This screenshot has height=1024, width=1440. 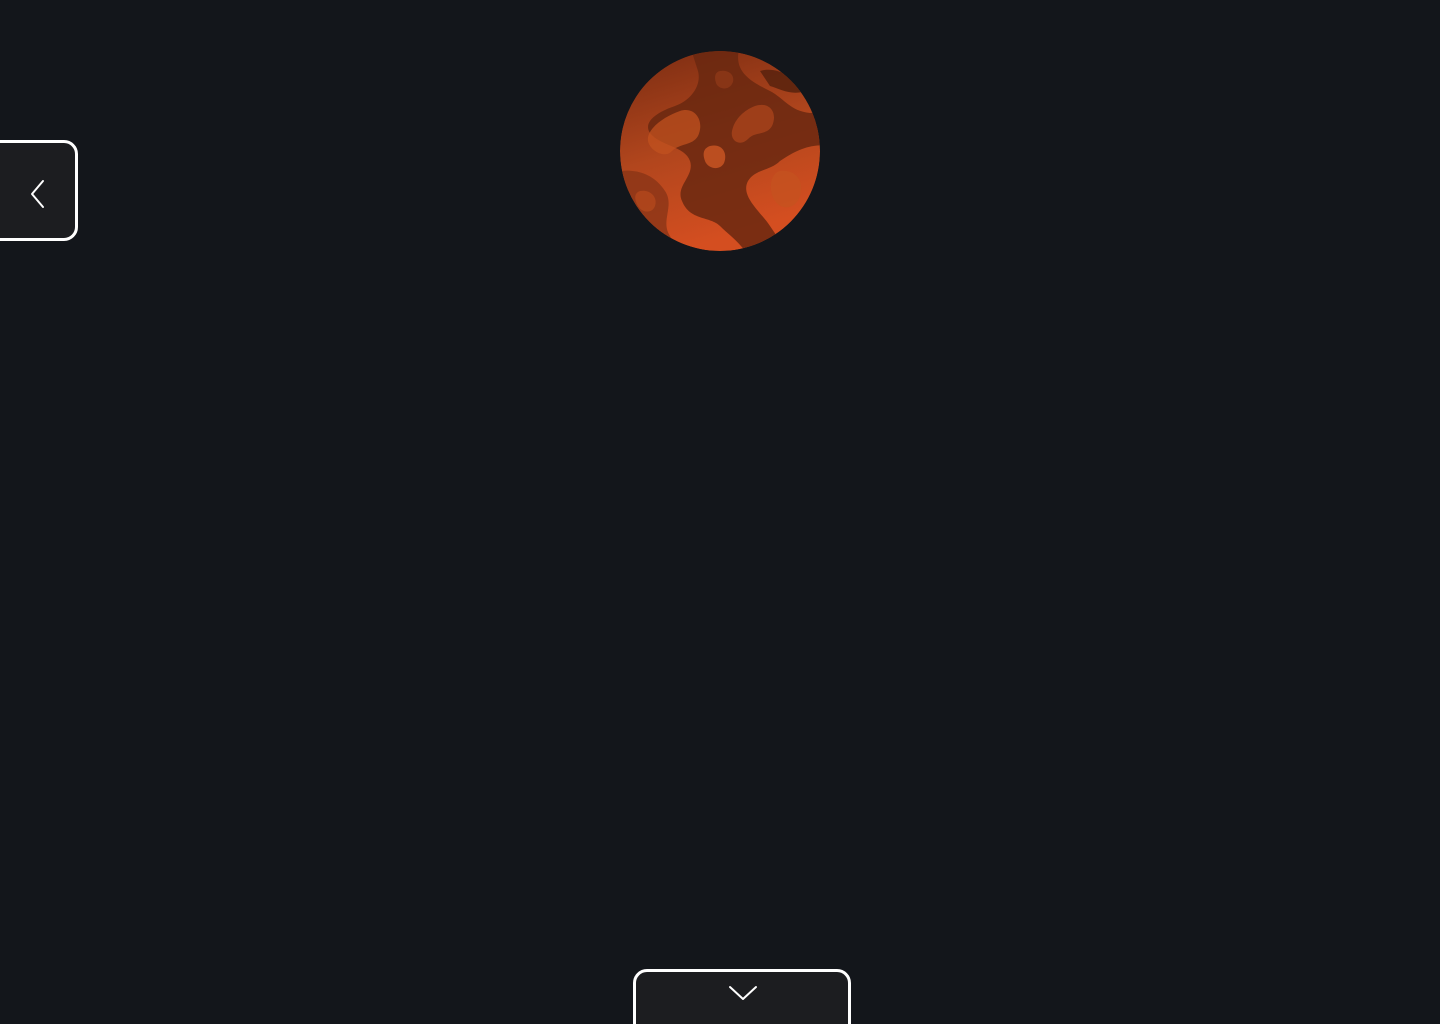 I want to click on bottom-panel-toggle-button, so click(x=742, y=996).